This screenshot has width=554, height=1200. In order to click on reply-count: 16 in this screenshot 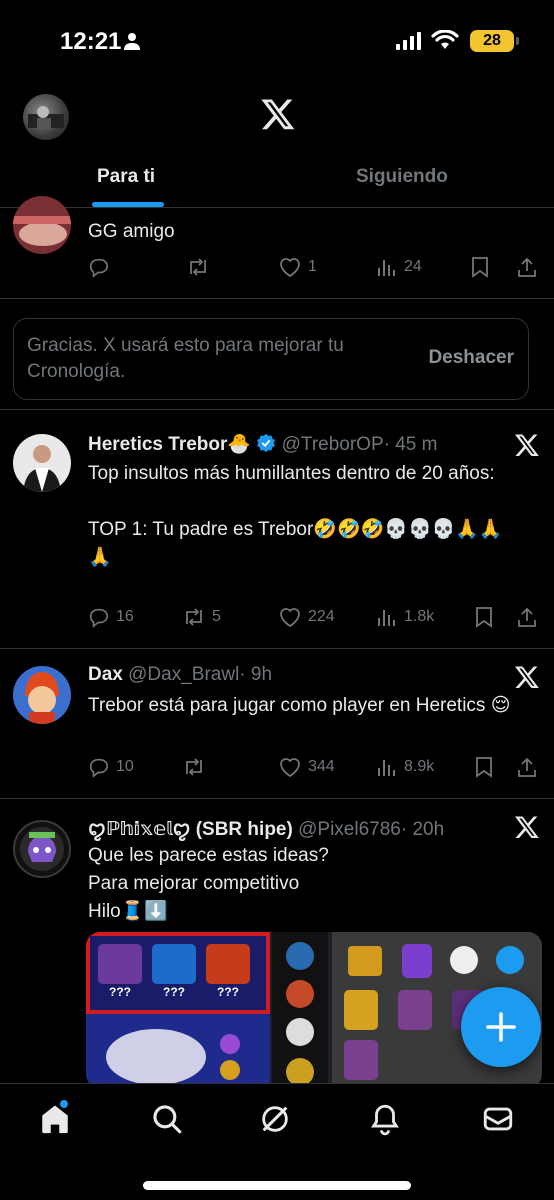, I will do `click(125, 616)`.